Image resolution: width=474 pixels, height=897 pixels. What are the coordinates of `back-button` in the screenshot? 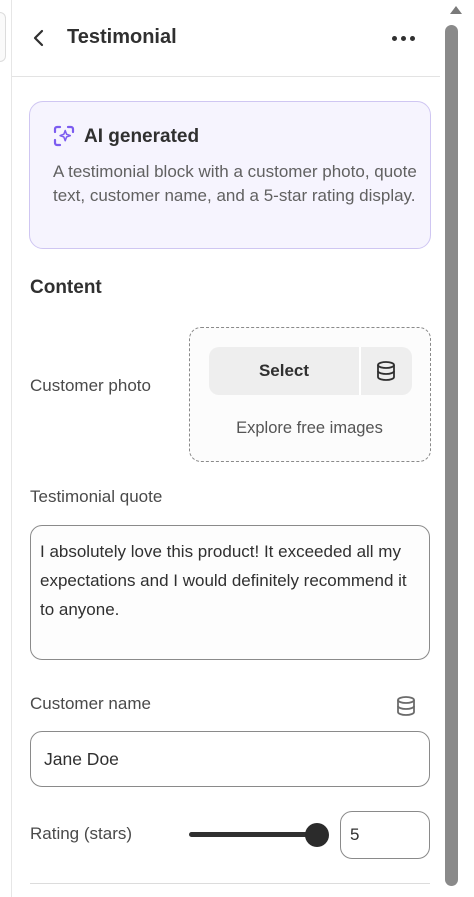 It's located at (39, 38).